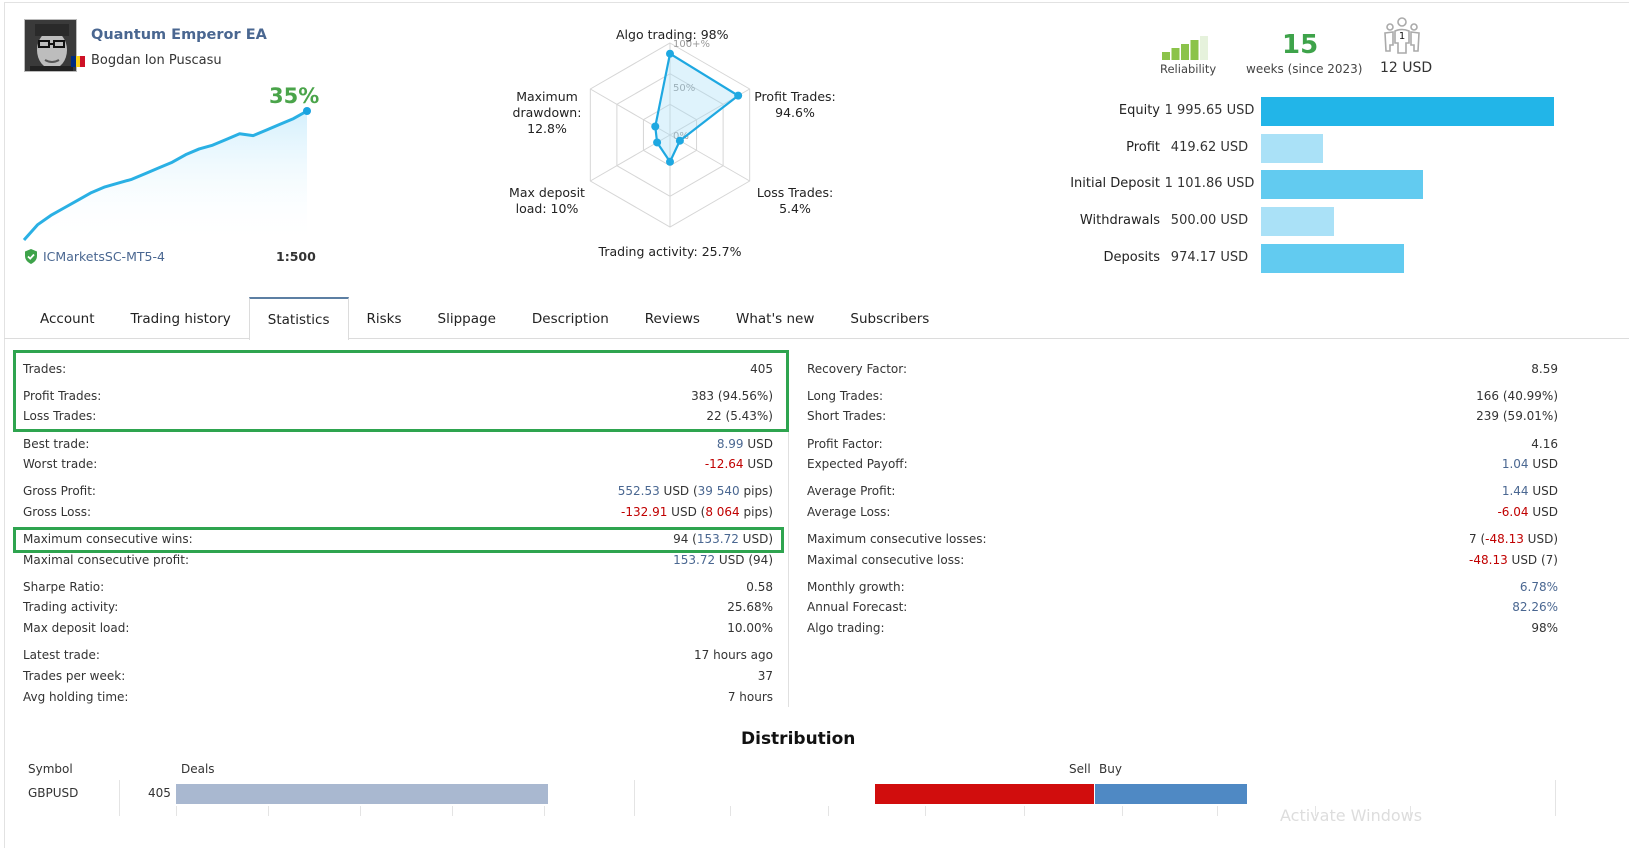 The width and height of the screenshot is (1629, 848). I want to click on stat-row: Gross Profit: 552.53 USD (39 540 pips), so click(398, 493).